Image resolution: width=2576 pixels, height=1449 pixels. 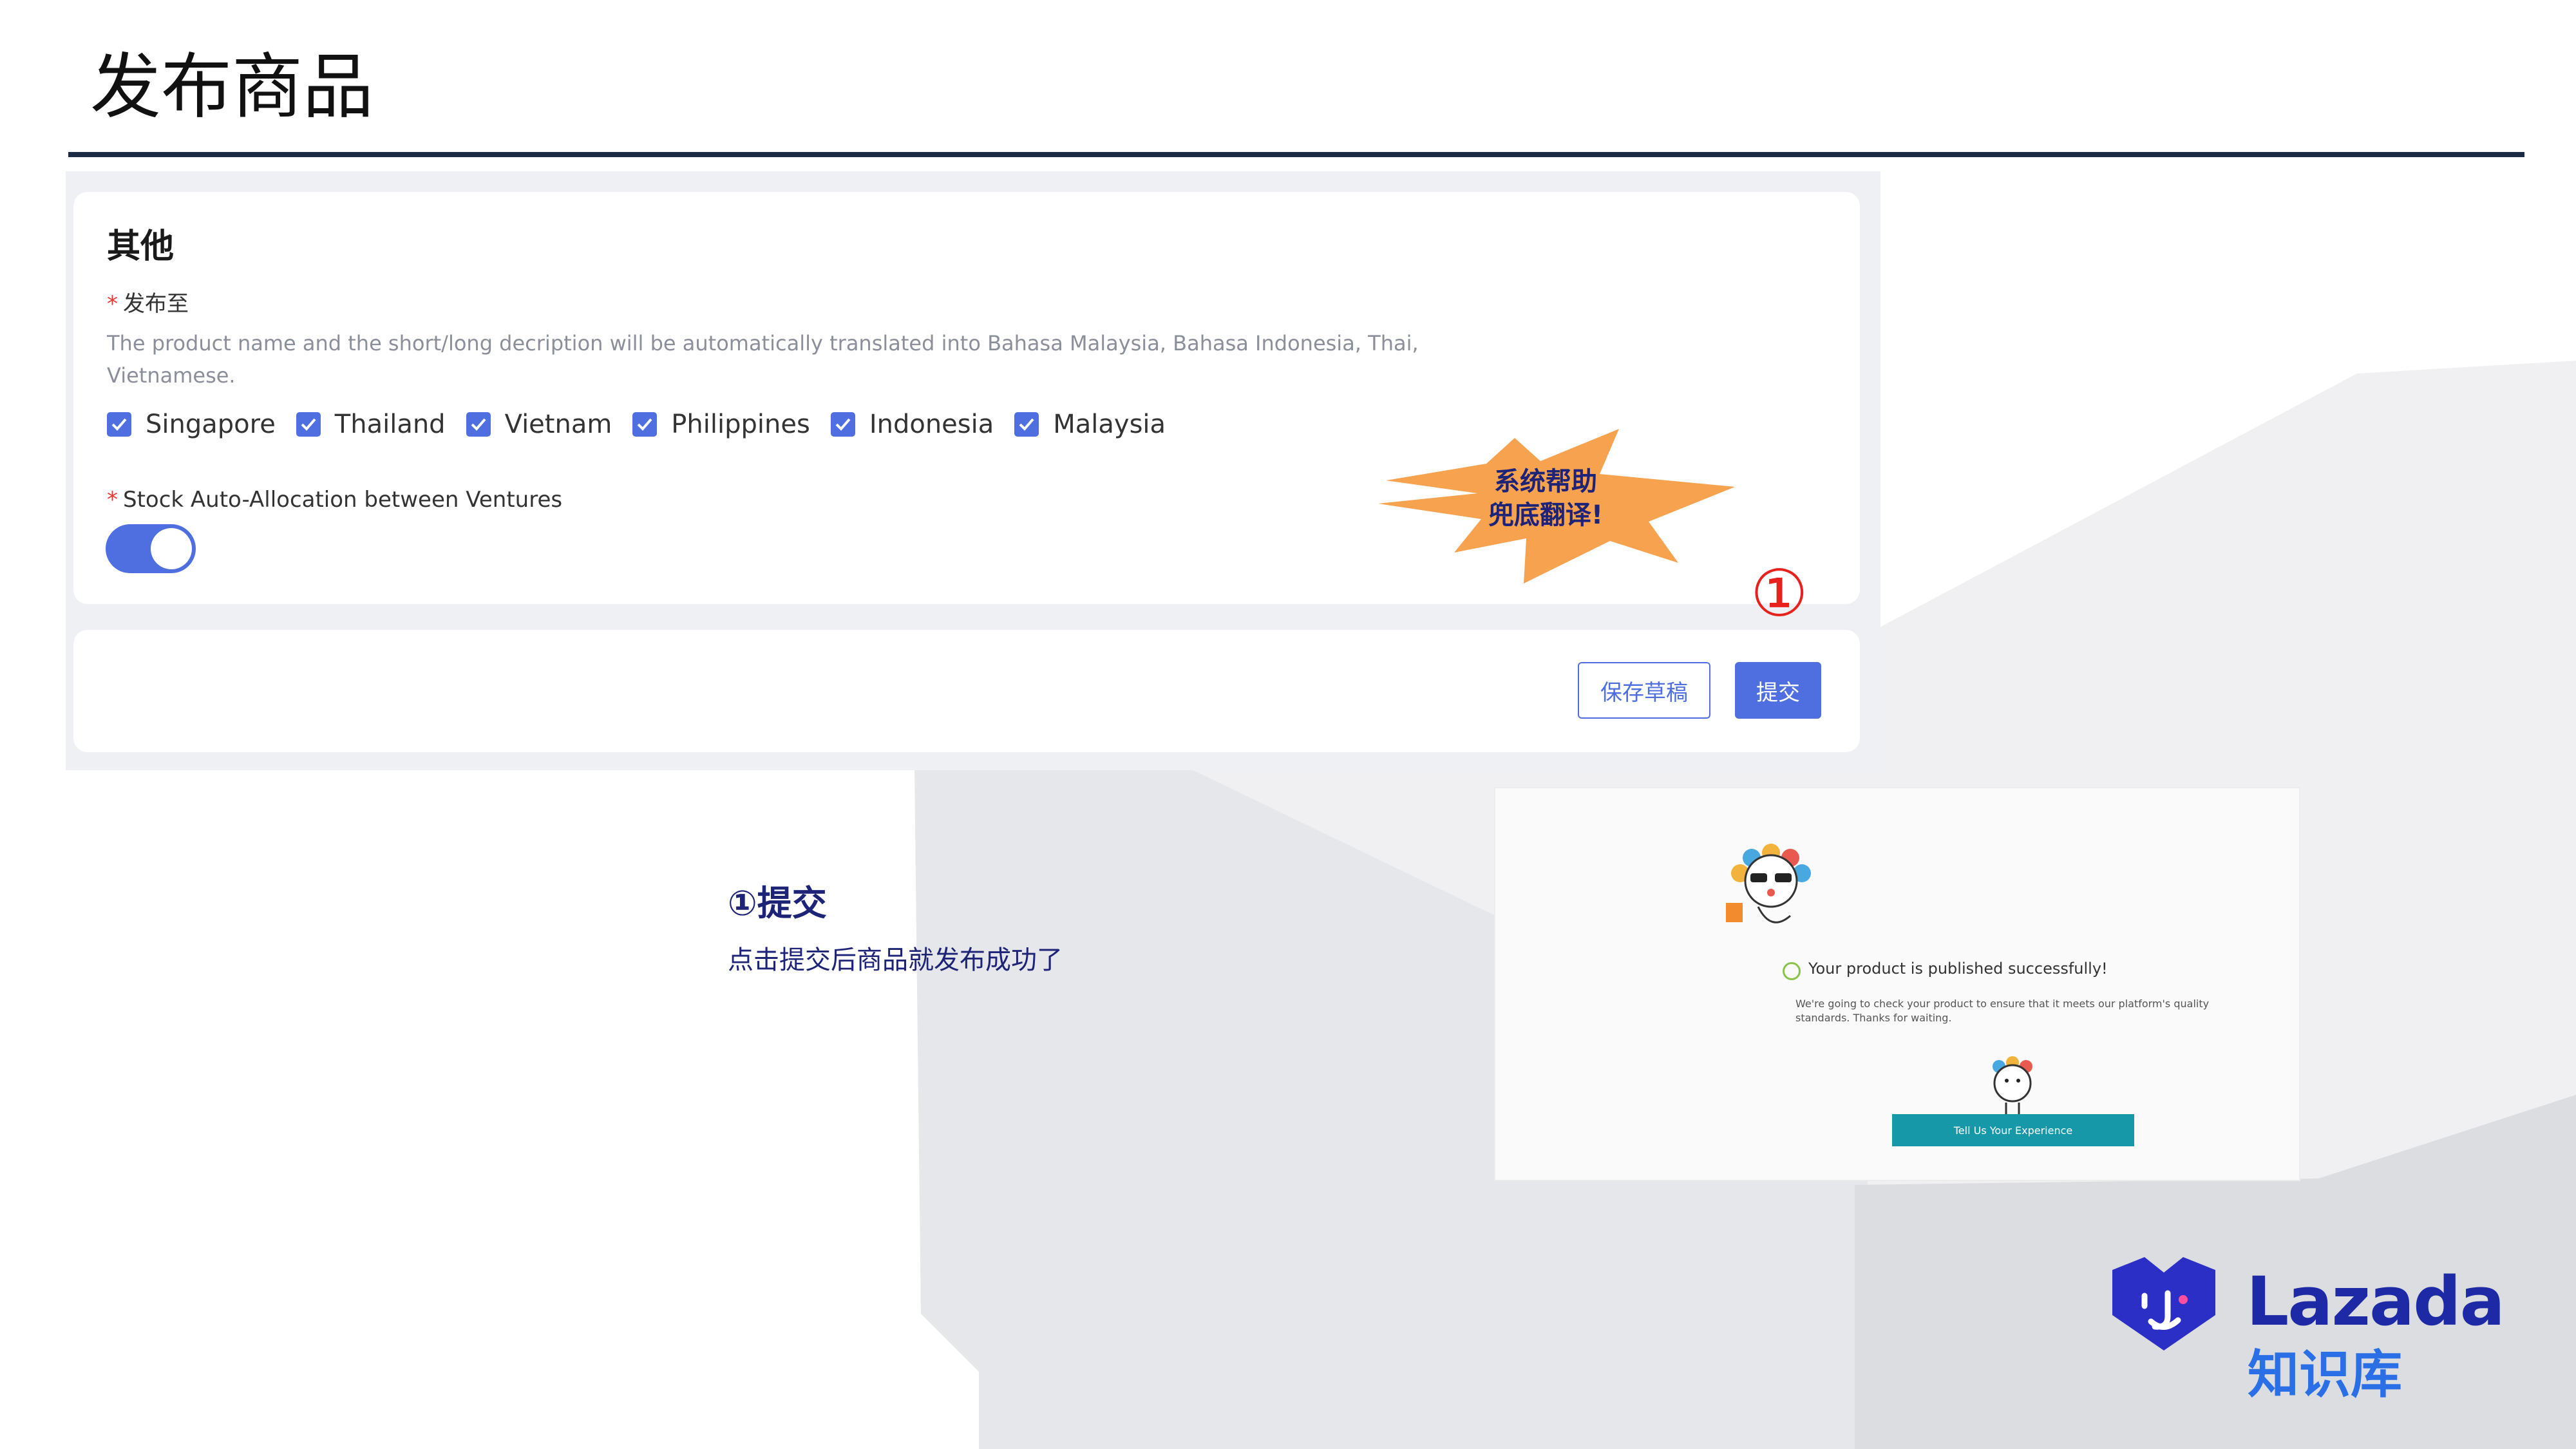 What do you see at coordinates (778, 903) in the screenshot?
I see `step-title: ①提交` at bounding box center [778, 903].